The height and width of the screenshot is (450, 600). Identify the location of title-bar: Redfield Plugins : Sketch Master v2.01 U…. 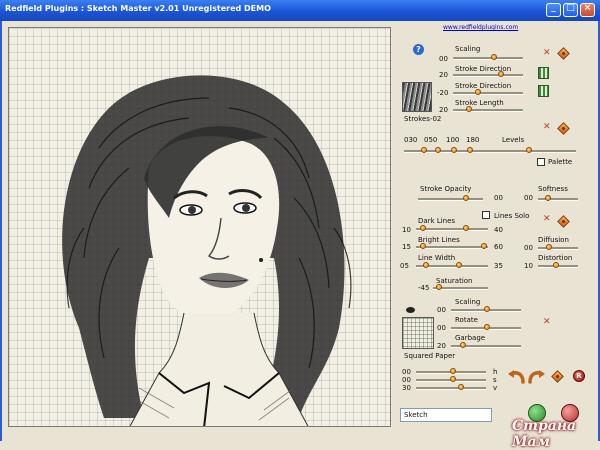
(300, 10).